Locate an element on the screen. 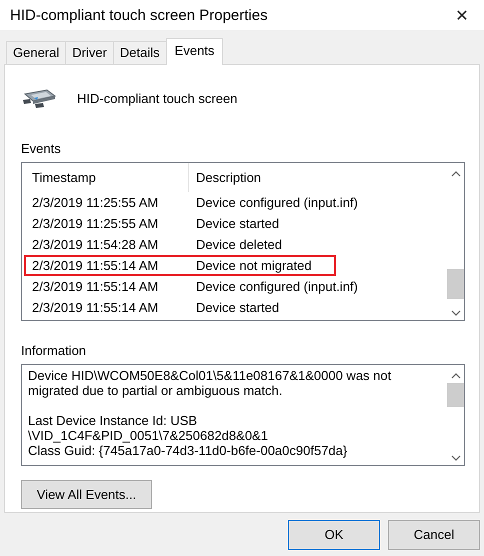  table-row: 2/3/2019 11:54:28 AM Device deleted is located at coordinates (180, 244).